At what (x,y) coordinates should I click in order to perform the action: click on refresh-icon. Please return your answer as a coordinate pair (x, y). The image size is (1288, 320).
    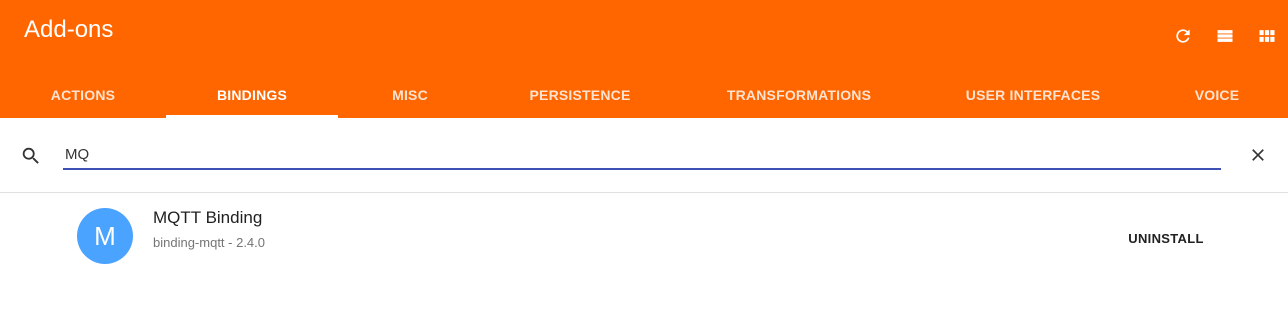
    Looking at the image, I should click on (1183, 36).